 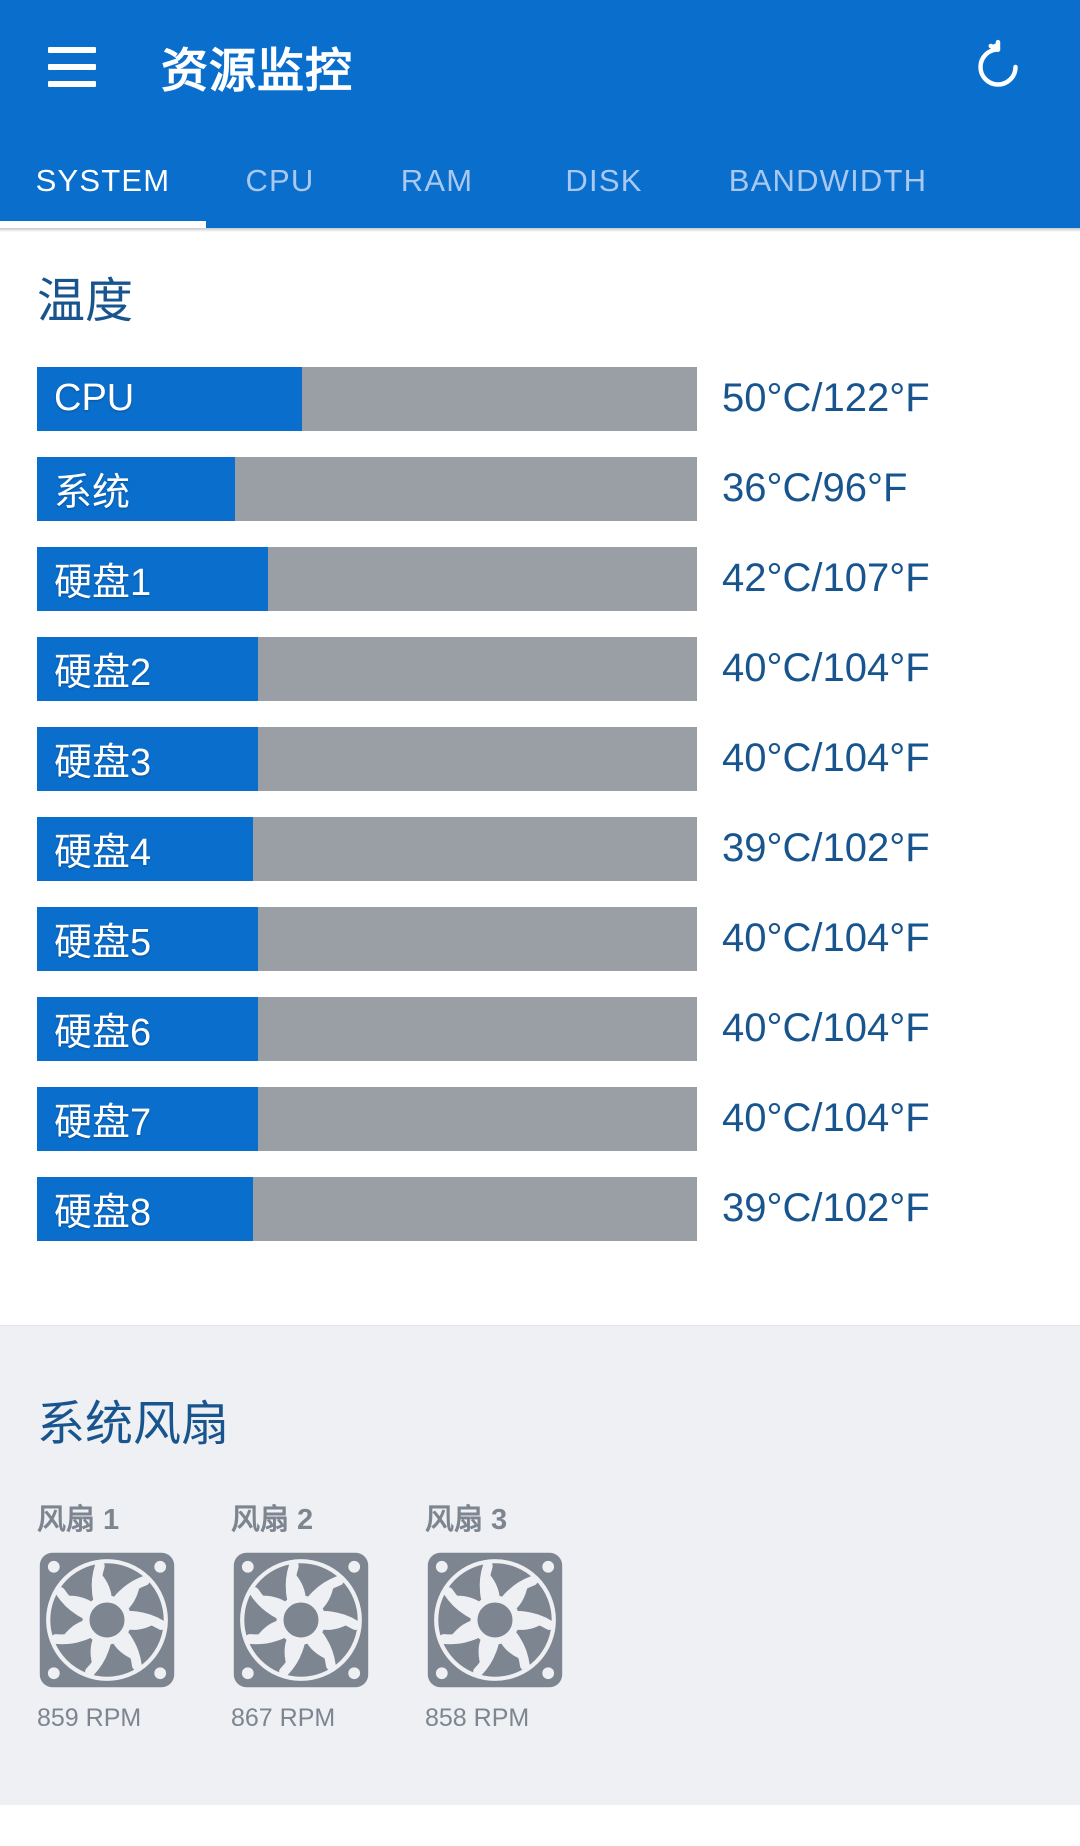 What do you see at coordinates (540, 66) in the screenshot?
I see `app-bar: 资源监控` at bounding box center [540, 66].